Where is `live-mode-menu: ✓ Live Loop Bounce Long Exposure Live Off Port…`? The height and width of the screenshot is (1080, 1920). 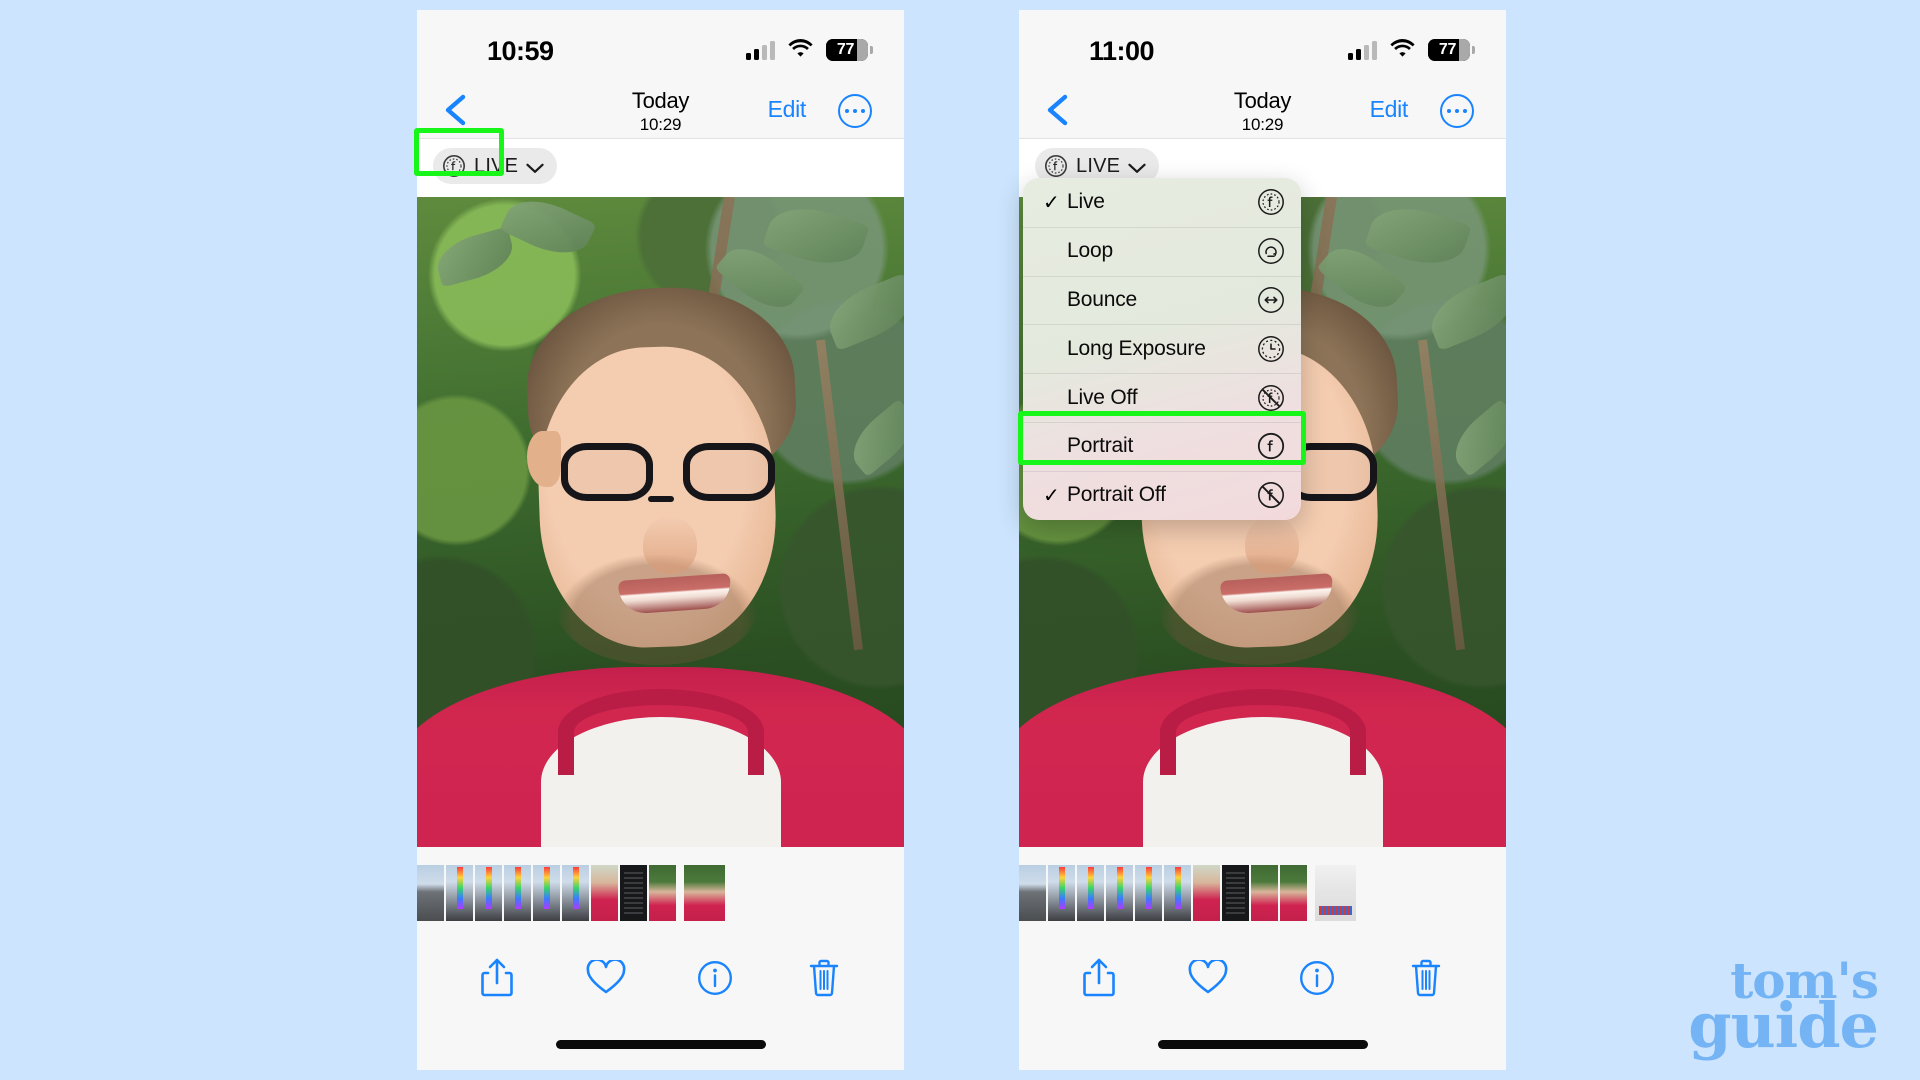
live-mode-menu: ✓ Live Loop Bounce Long Exposure Live Off Port… is located at coordinates (1162, 349).